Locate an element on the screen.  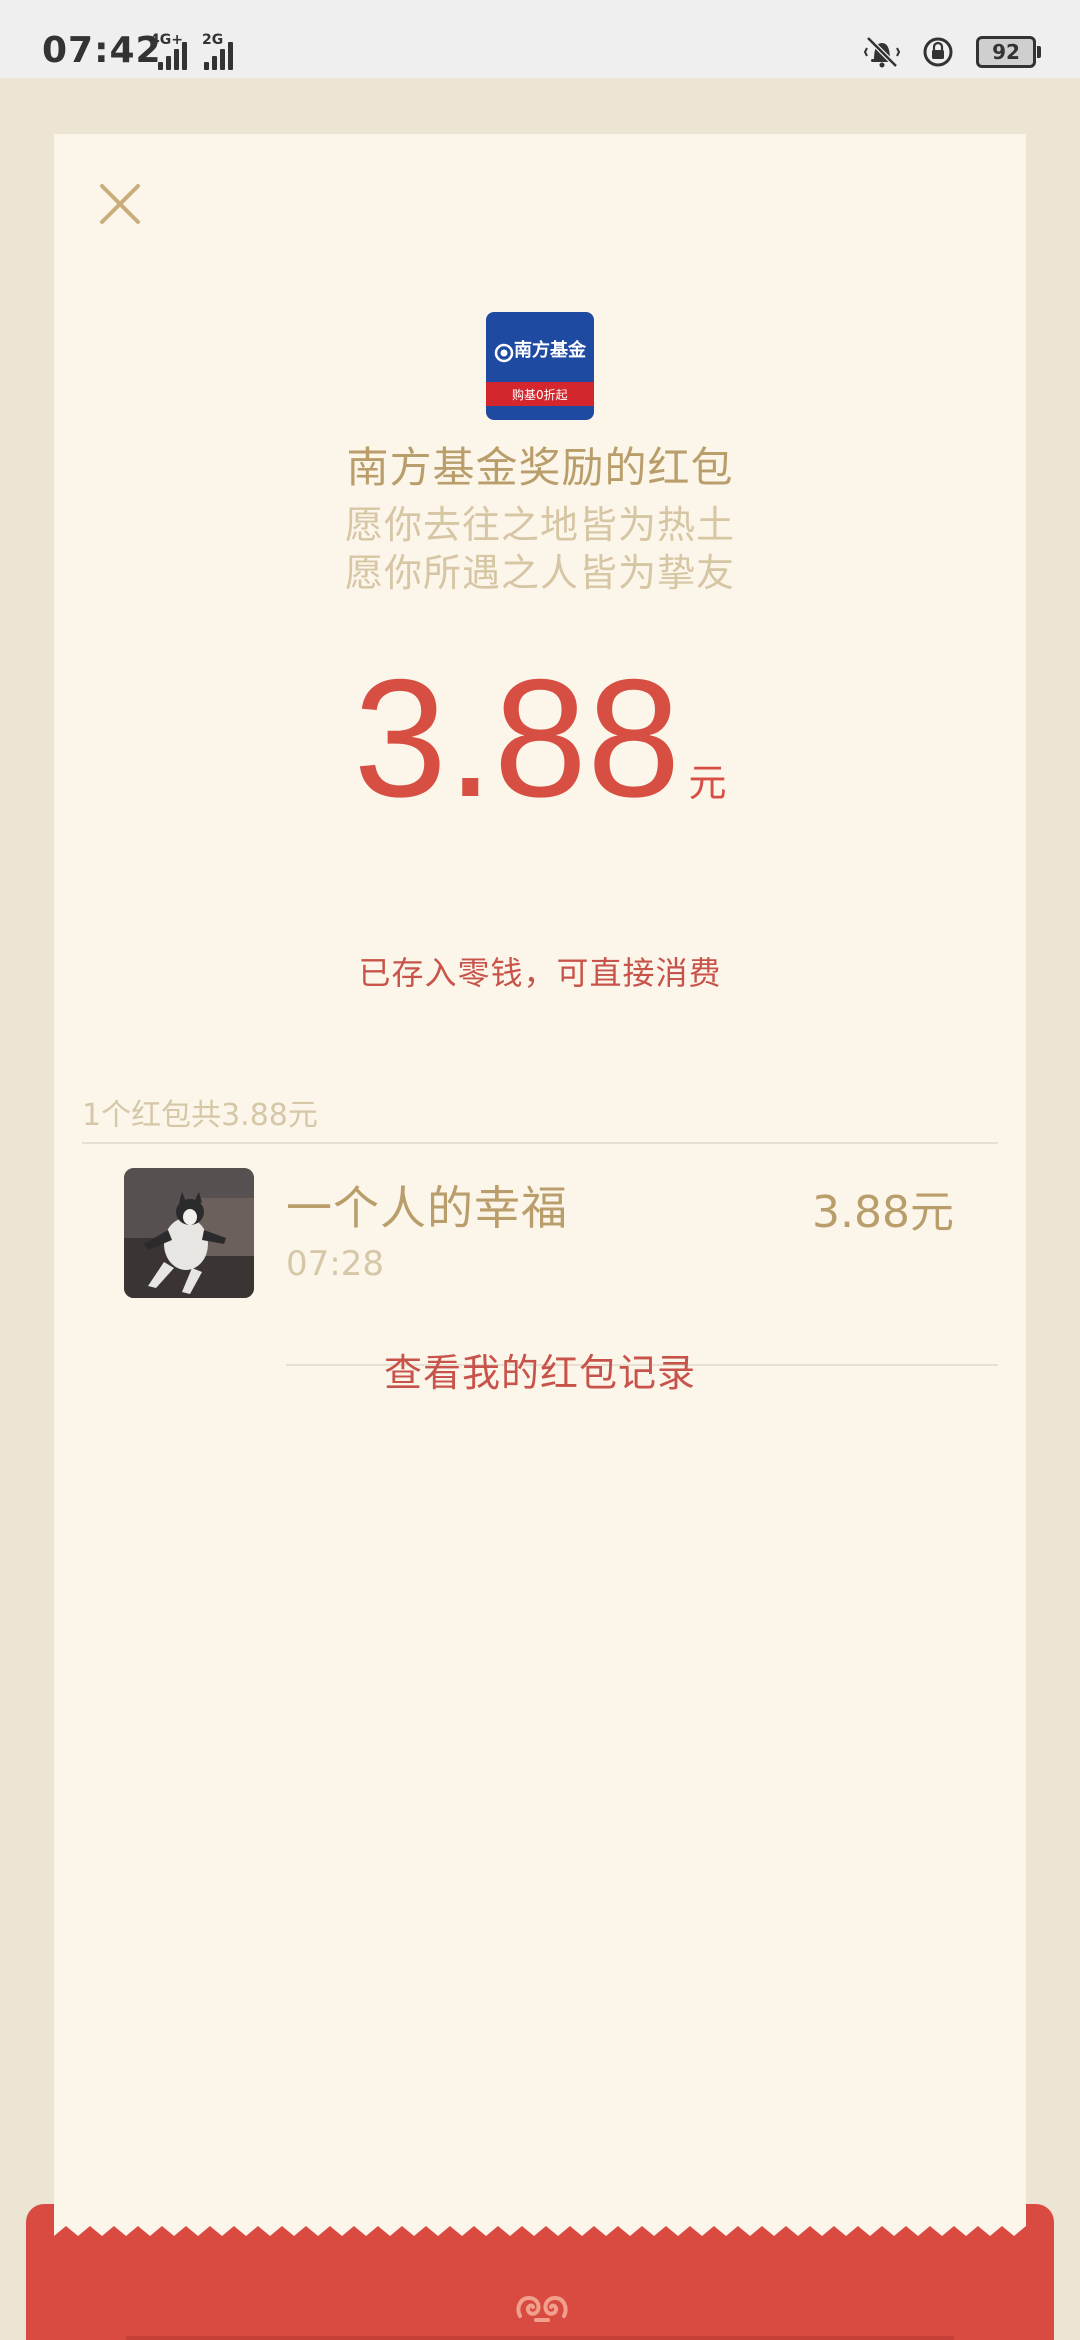
record-time: 07:28 is located at coordinates (335, 1264).